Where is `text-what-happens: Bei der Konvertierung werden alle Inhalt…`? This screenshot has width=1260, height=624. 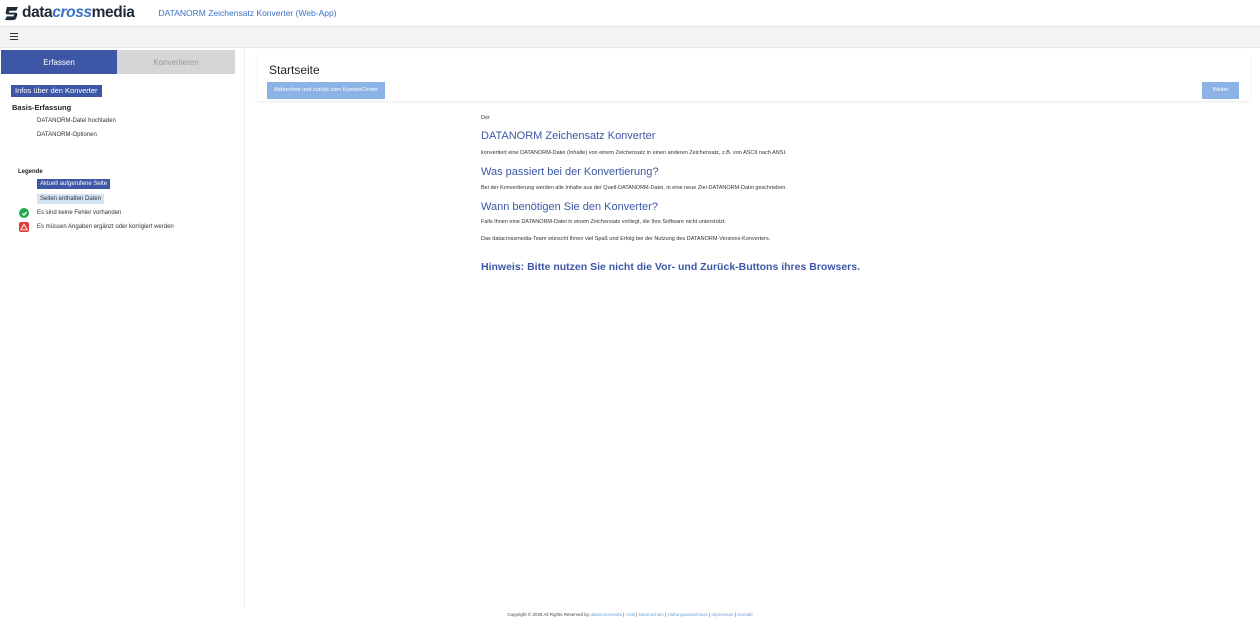
text-what-happens: Bei der Konvertierung werden alle Inhalt… is located at coordinates (634, 188).